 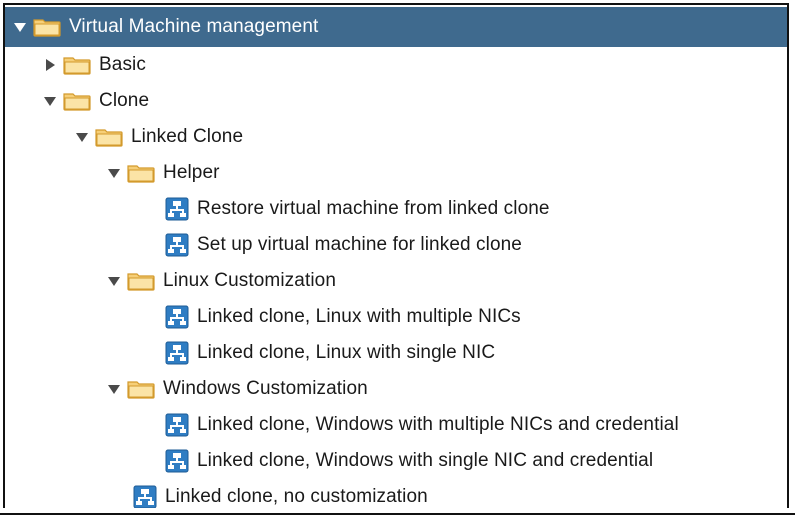 I want to click on tree-node-setup-vm: Set up virtual machine for linked clone, so click(x=396, y=245).